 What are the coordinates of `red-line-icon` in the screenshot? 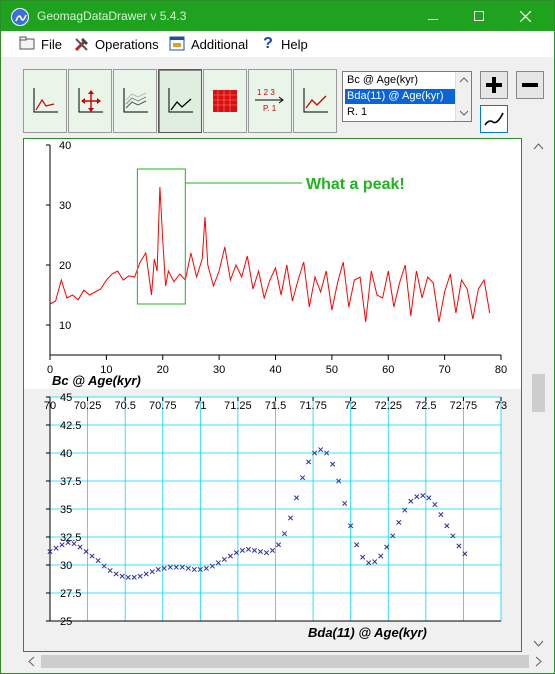 It's located at (315, 100).